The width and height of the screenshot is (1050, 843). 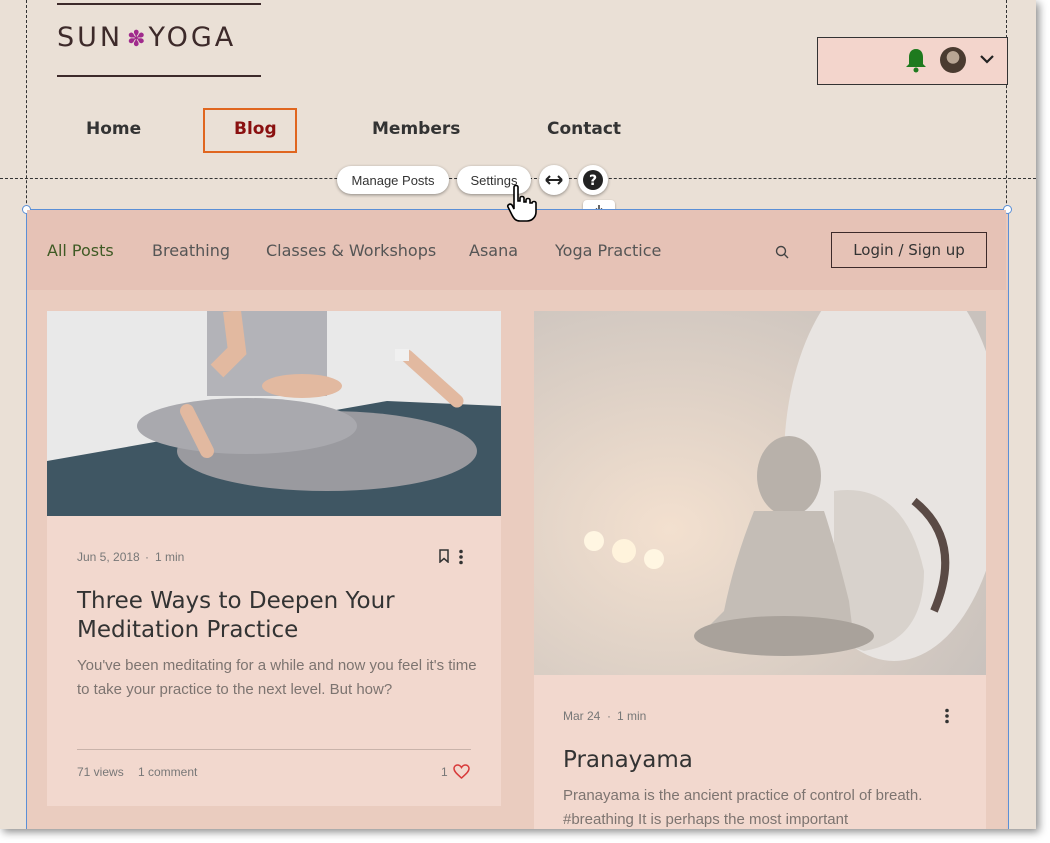 I want to click on nav-contact: Contact, so click(x=584, y=129).